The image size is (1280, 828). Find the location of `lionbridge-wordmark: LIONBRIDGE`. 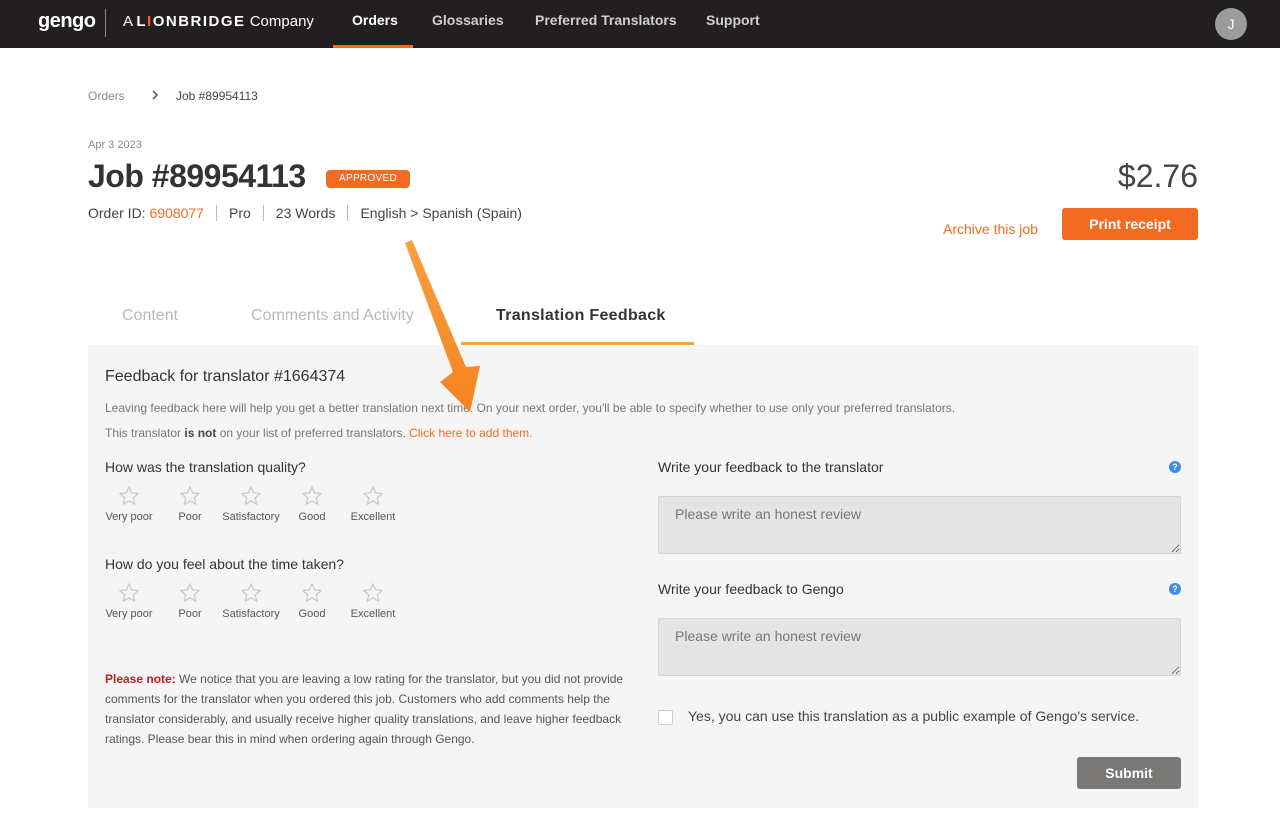

lionbridge-wordmark: LIONBRIDGE is located at coordinates (190, 21).